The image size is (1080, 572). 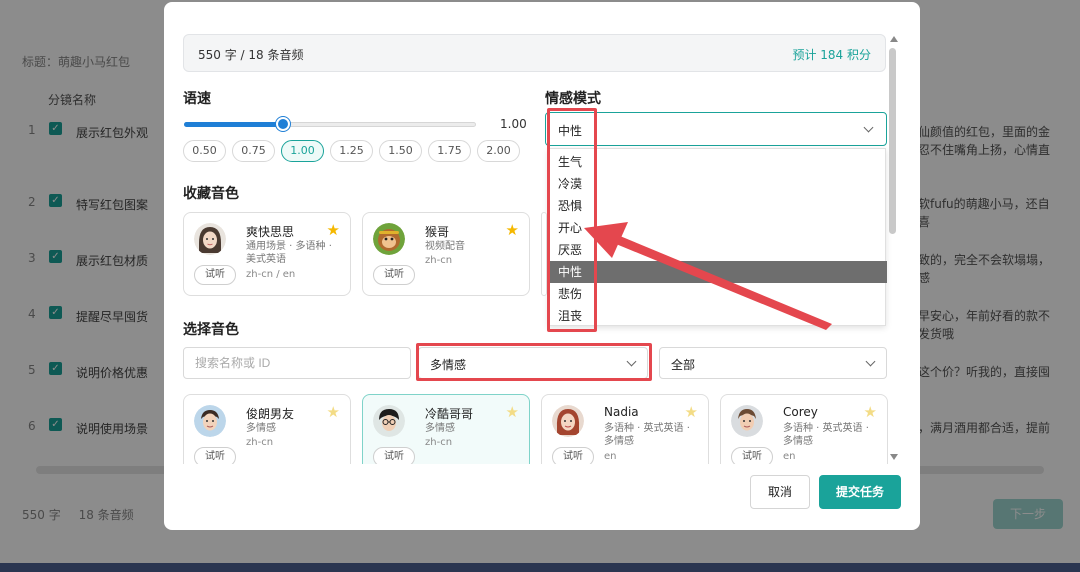 What do you see at coordinates (621, 412) in the screenshot?
I see `voice-name: Nadia` at bounding box center [621, 412].